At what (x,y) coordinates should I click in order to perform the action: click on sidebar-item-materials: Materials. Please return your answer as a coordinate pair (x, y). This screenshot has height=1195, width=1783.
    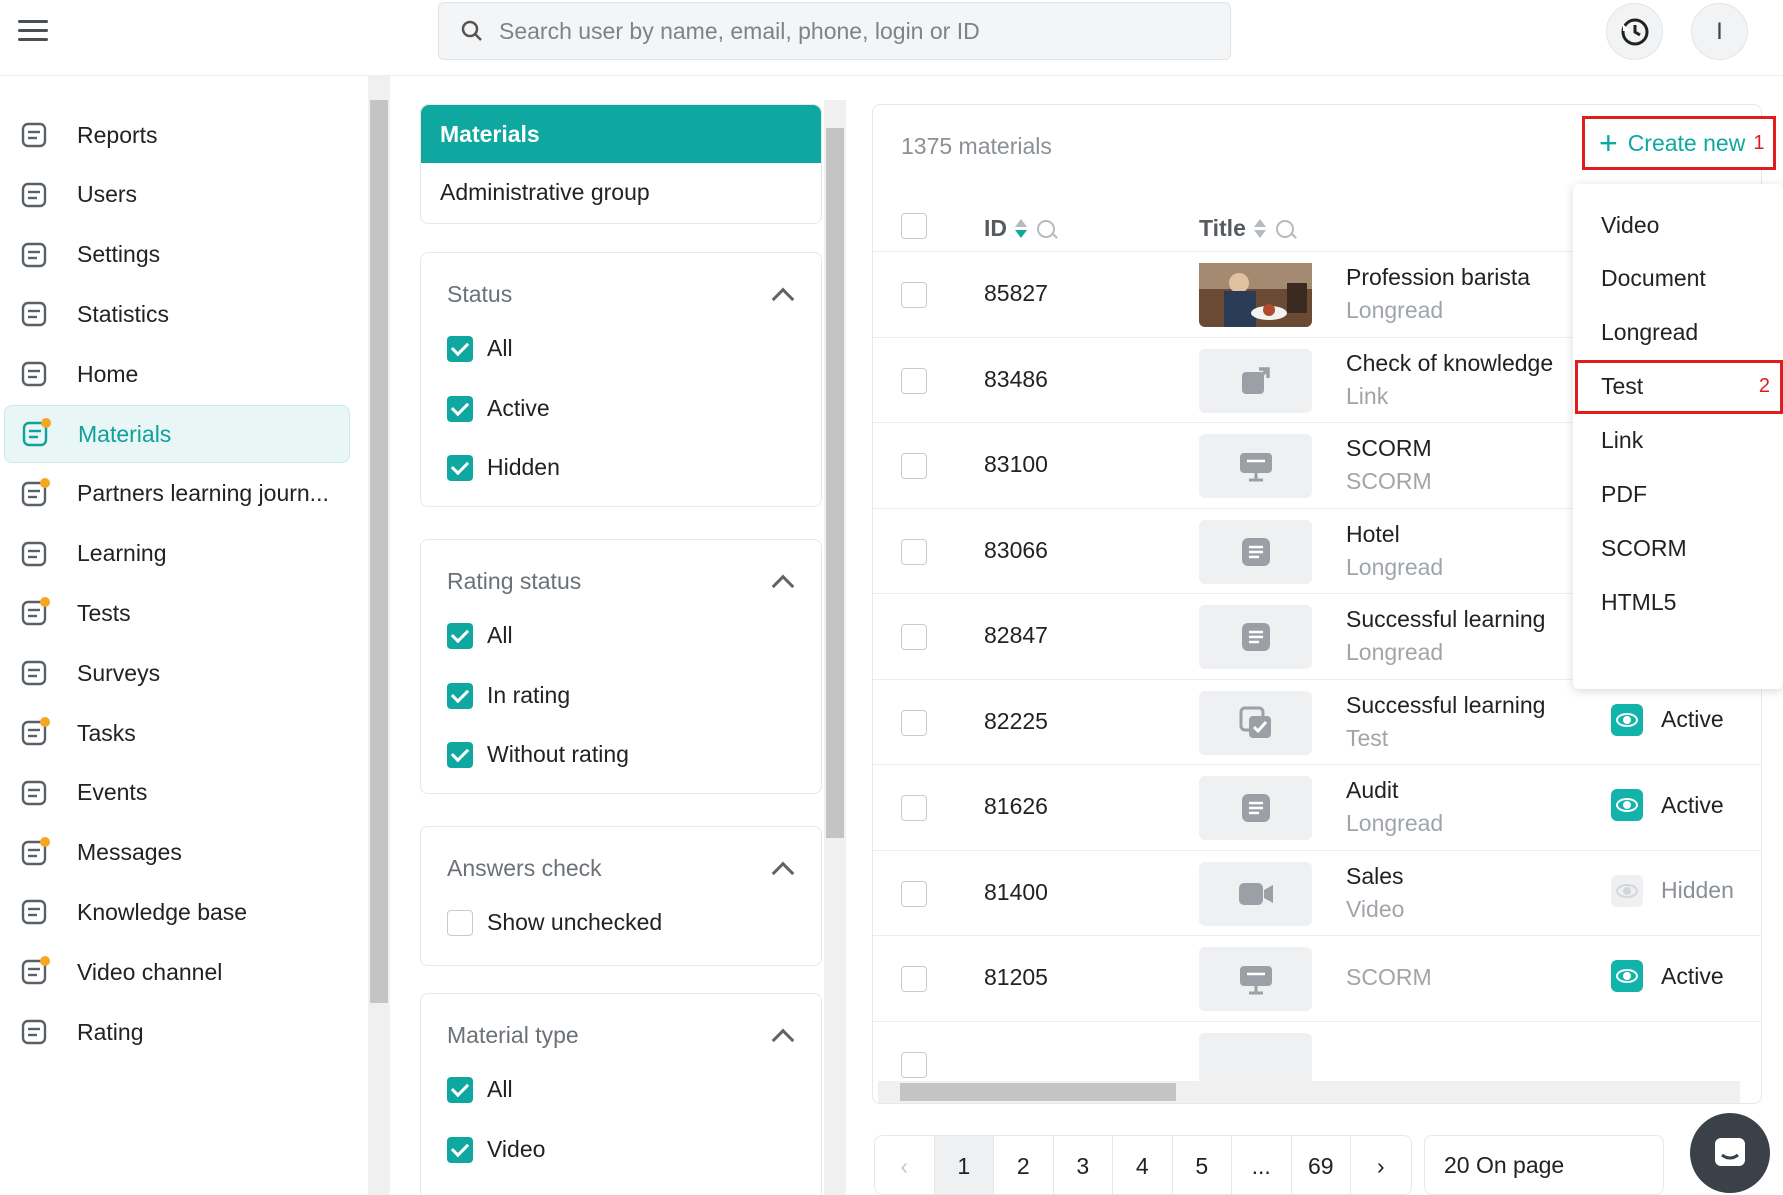
    Looking at the image, I should click on (177, 434).